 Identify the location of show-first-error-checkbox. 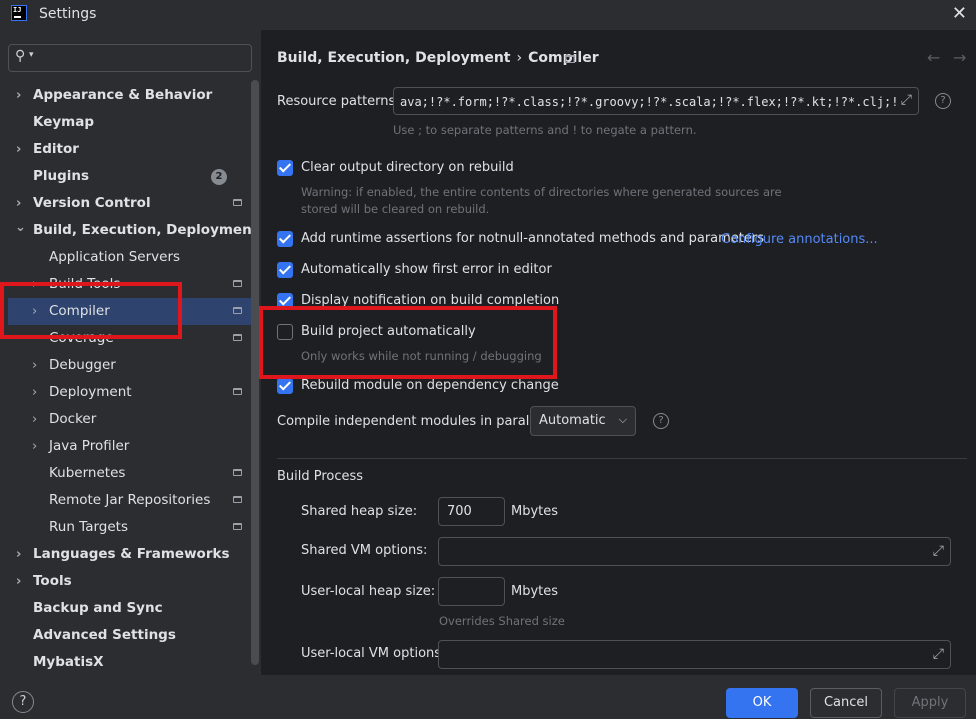
(285, 270).